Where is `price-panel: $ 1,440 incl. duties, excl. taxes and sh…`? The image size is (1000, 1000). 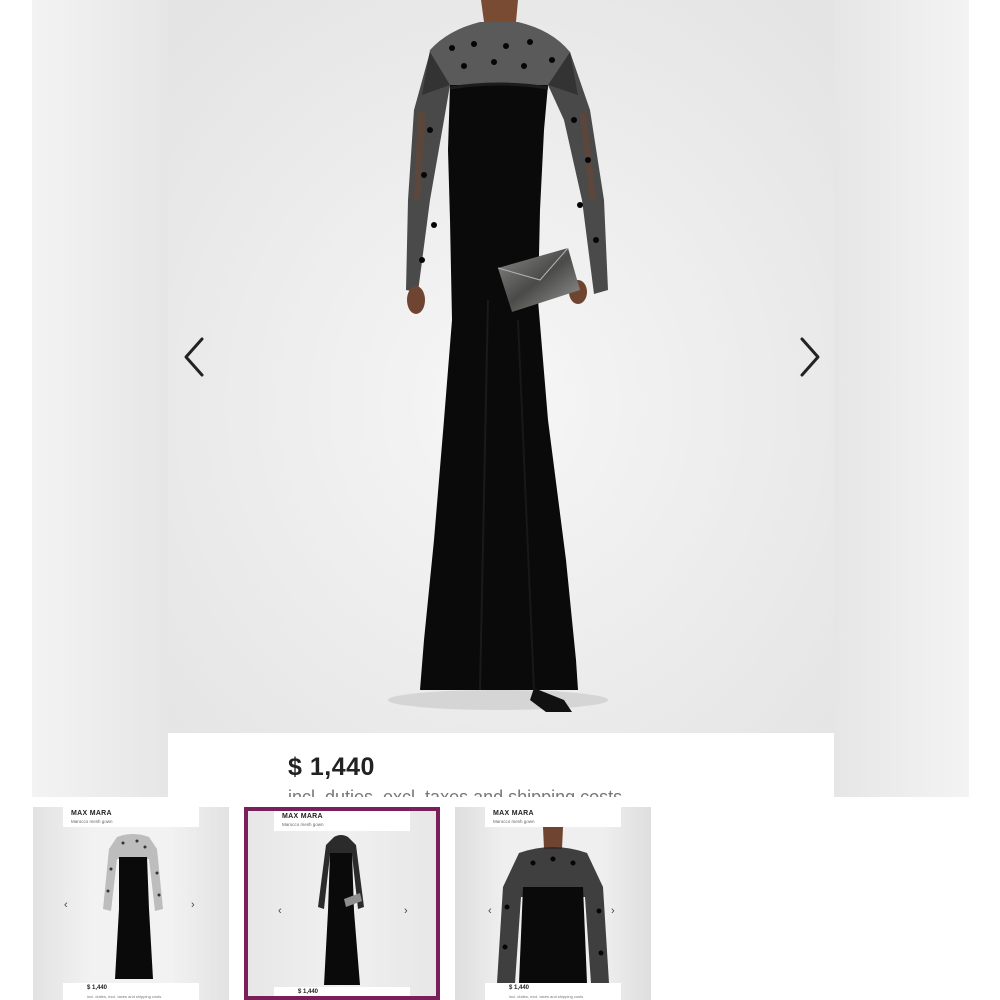 price-panel: $ 1,440 incl. duties, excl. taxes and sh… is located at coordinates (501, 765).